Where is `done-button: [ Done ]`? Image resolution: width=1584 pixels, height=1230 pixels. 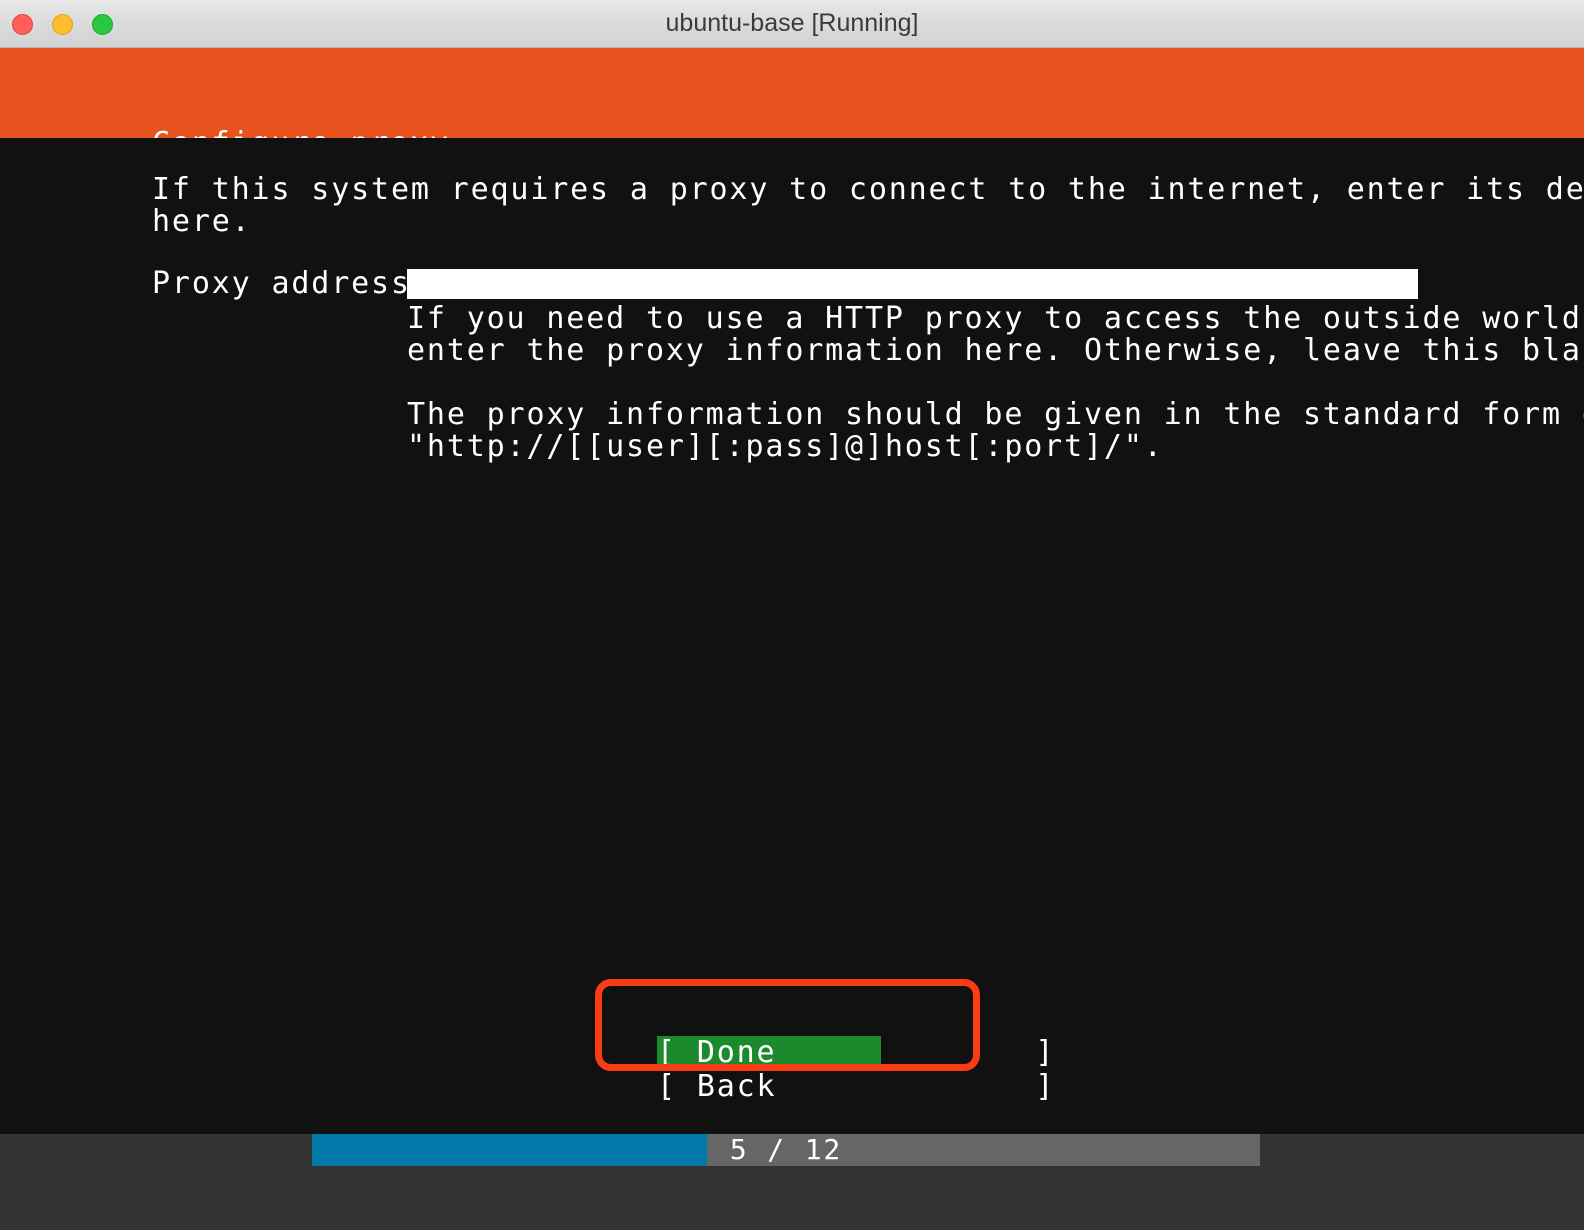 done-button: [ Done ] is located at coordinates (855, 1053).